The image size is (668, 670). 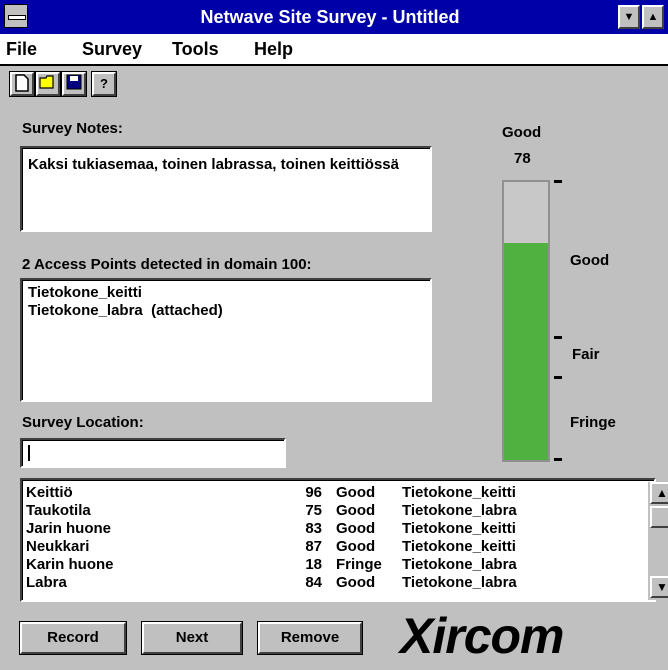 What do you see at coordinates (74, 84) in the screenshot?
I see `save-disk-icon` at bounding box center [74, 84].